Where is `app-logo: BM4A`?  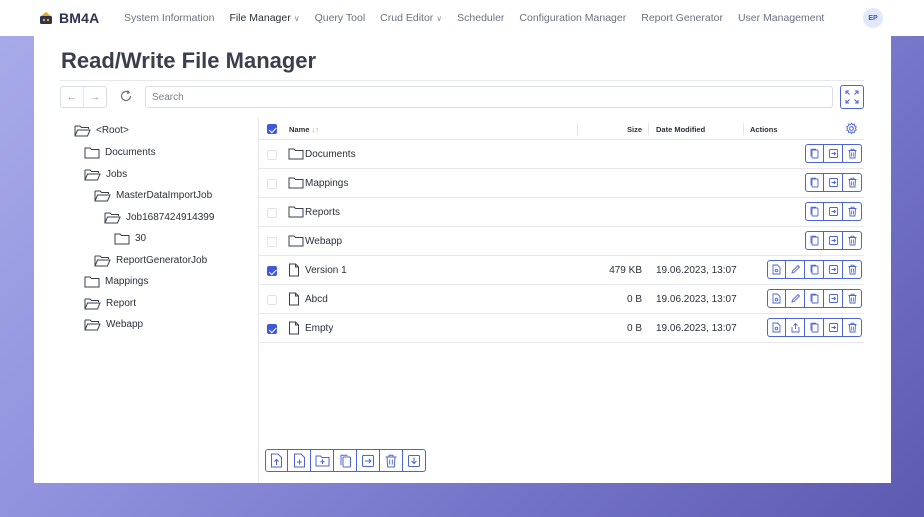
app-logo: BM4A is located at coordinates (68, 18).